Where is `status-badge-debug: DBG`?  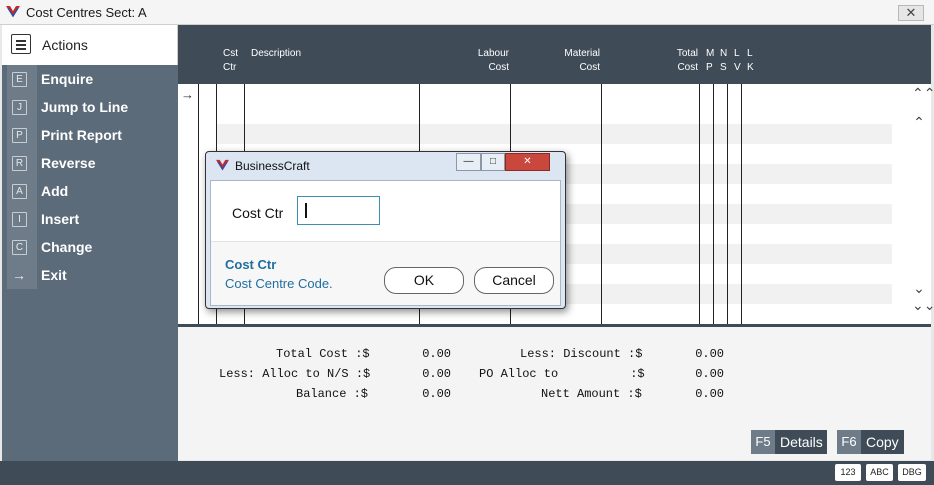 status-badge-debug: DBG is located at coordinates (912, 472).